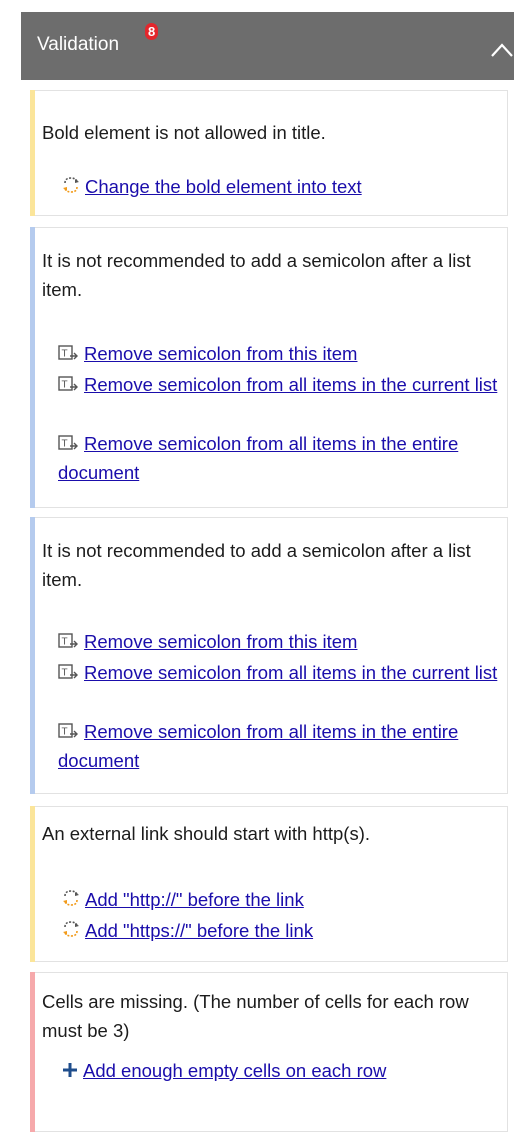  I want to click on fix-link-add-empty-cells: Add enough empty cells on each row, so click(281, 1070).